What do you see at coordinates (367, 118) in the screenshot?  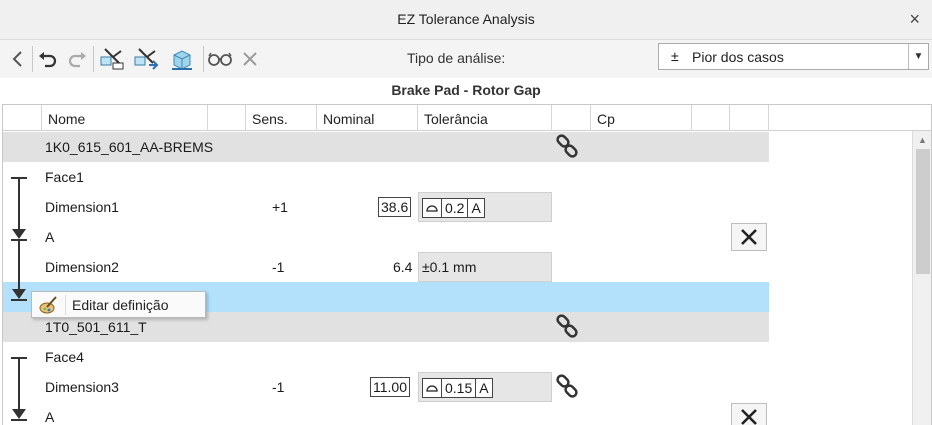 I see `header-nominal: Nominal` at bounding box center [367, 118].